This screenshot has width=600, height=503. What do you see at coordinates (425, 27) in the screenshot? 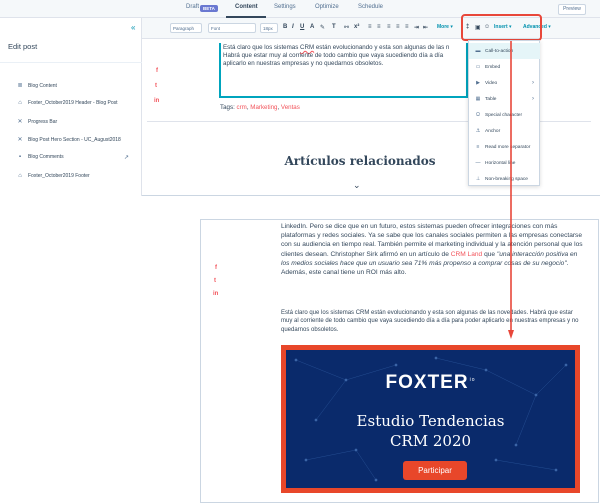
I see `outdent-icon: ⇤` at bounding box center [425, 27].